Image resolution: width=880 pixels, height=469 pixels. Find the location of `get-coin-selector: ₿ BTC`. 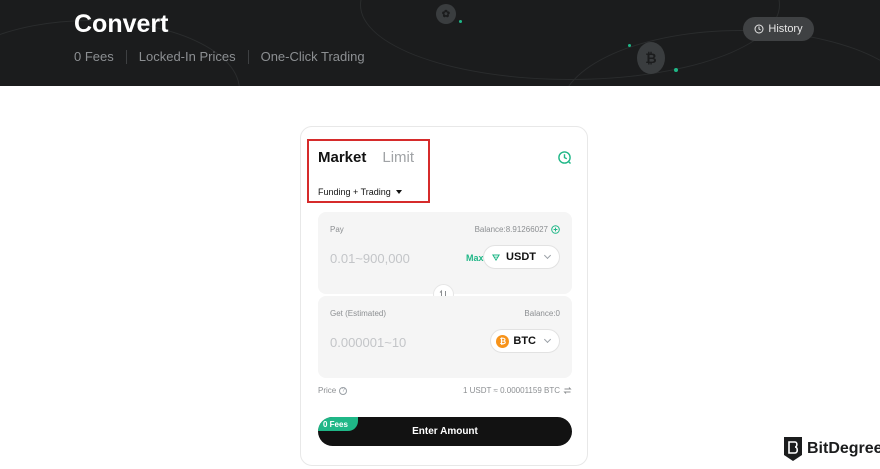

get-coin-selector: ₿ BTC is located at coordinates (525, 341).